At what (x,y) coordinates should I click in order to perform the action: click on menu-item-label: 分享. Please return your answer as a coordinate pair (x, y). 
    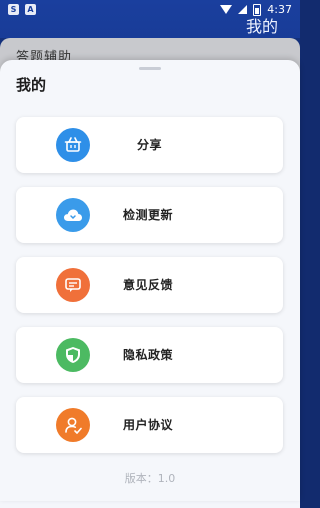
    Looking at the image, I should click on (150, 145).